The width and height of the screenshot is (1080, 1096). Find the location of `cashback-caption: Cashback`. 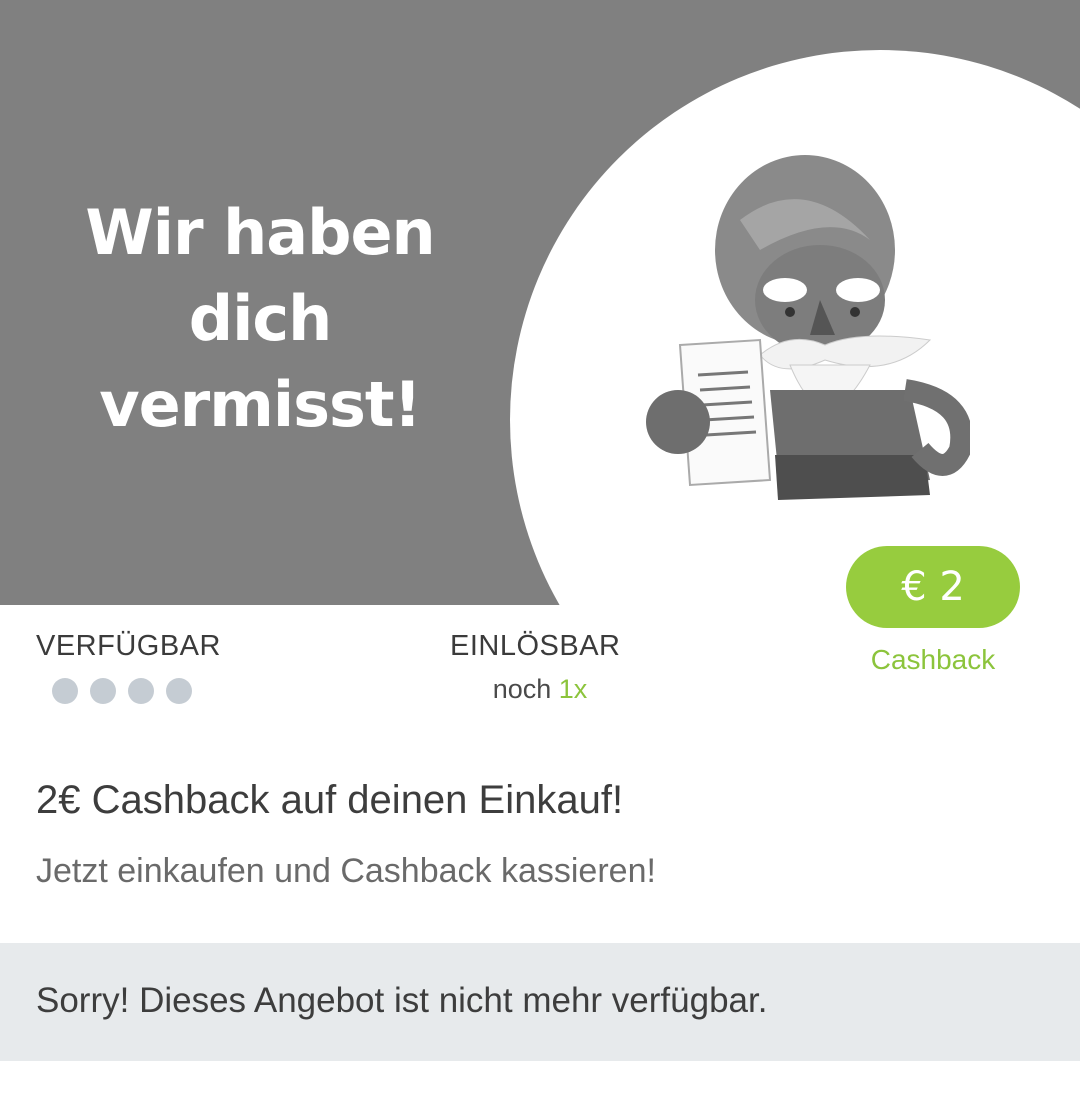

cashback-caption: Cashback is located at coordinates (933, 659).